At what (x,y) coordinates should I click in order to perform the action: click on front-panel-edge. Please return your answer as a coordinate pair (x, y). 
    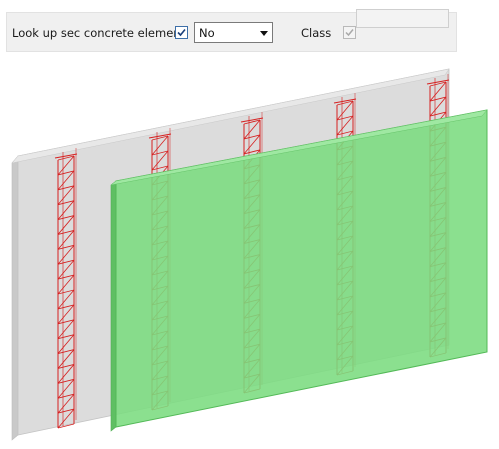
    Looking at the image, I should click on (113, 306).